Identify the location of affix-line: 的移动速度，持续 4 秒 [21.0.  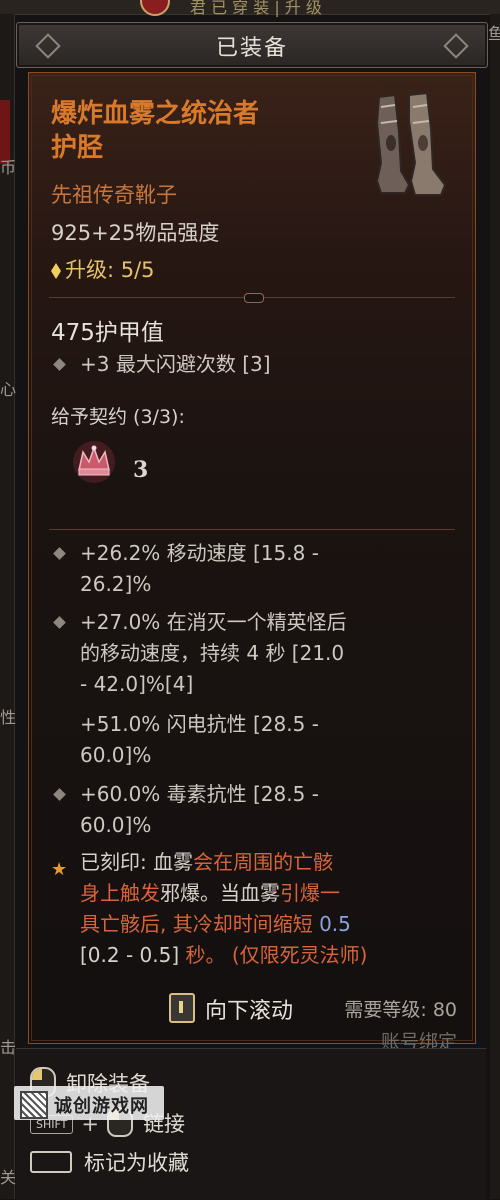
(212, 653).